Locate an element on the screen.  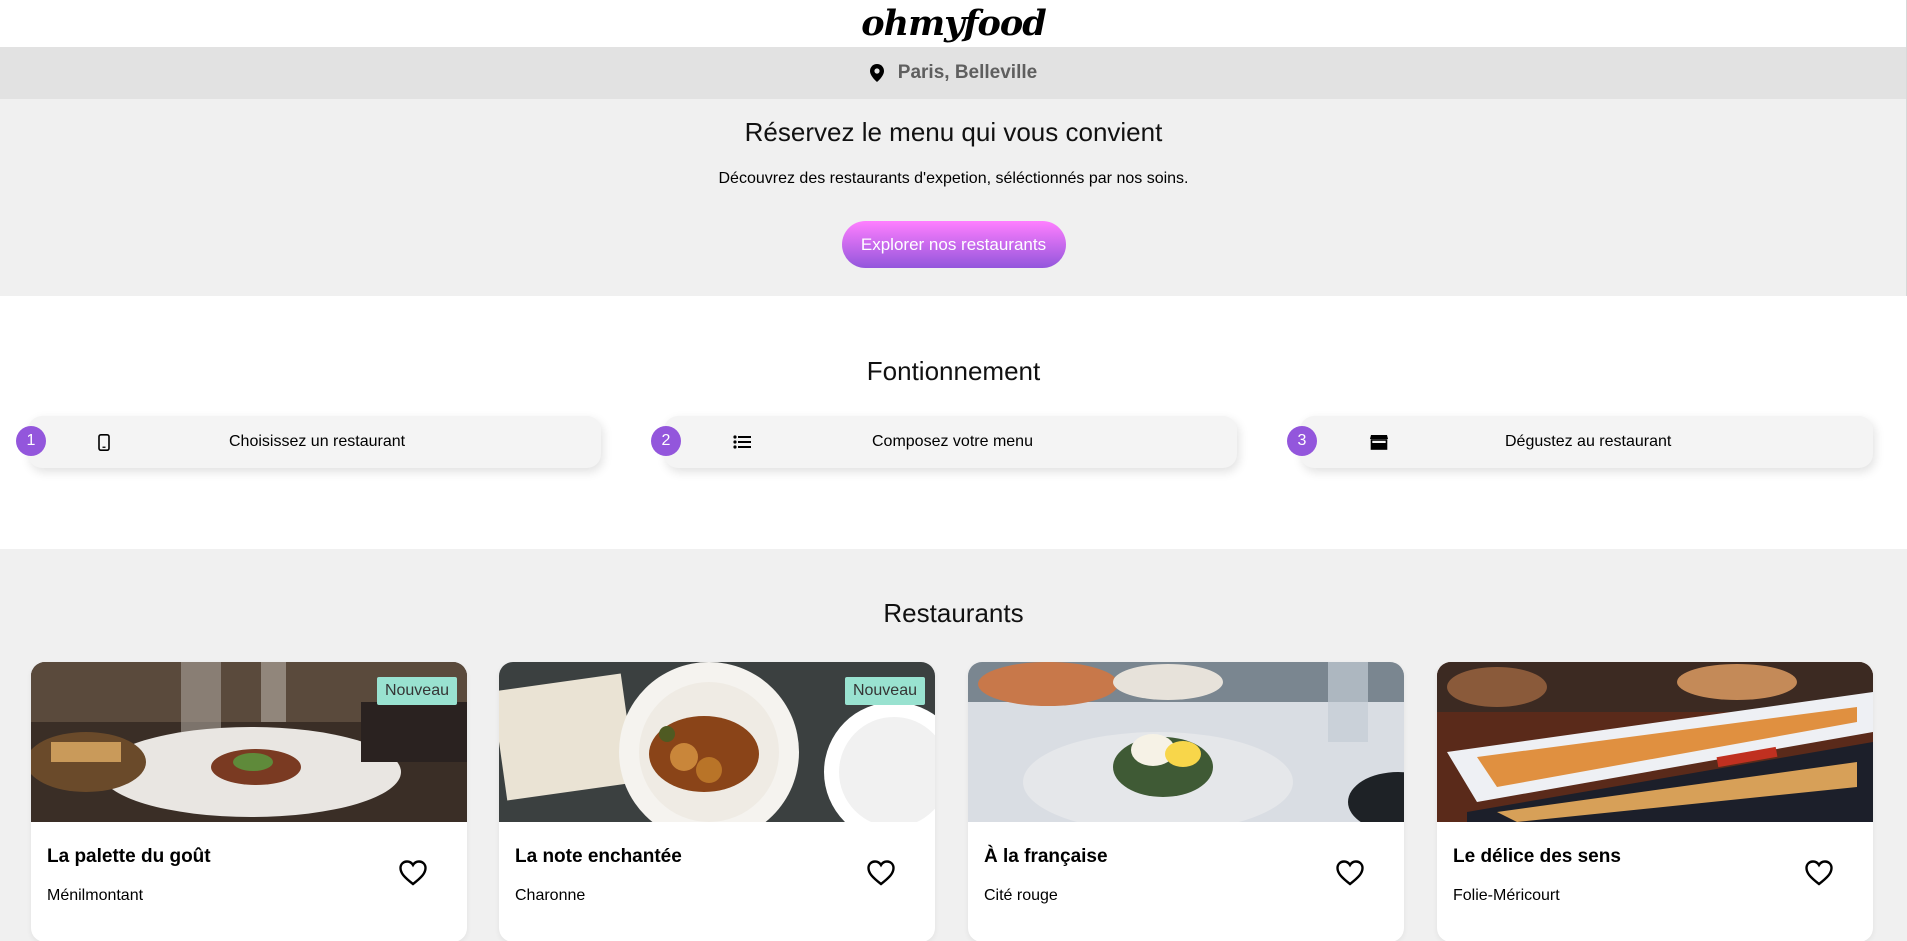
step-label-2: Composez votre menu is located at coordinates (952, 441).